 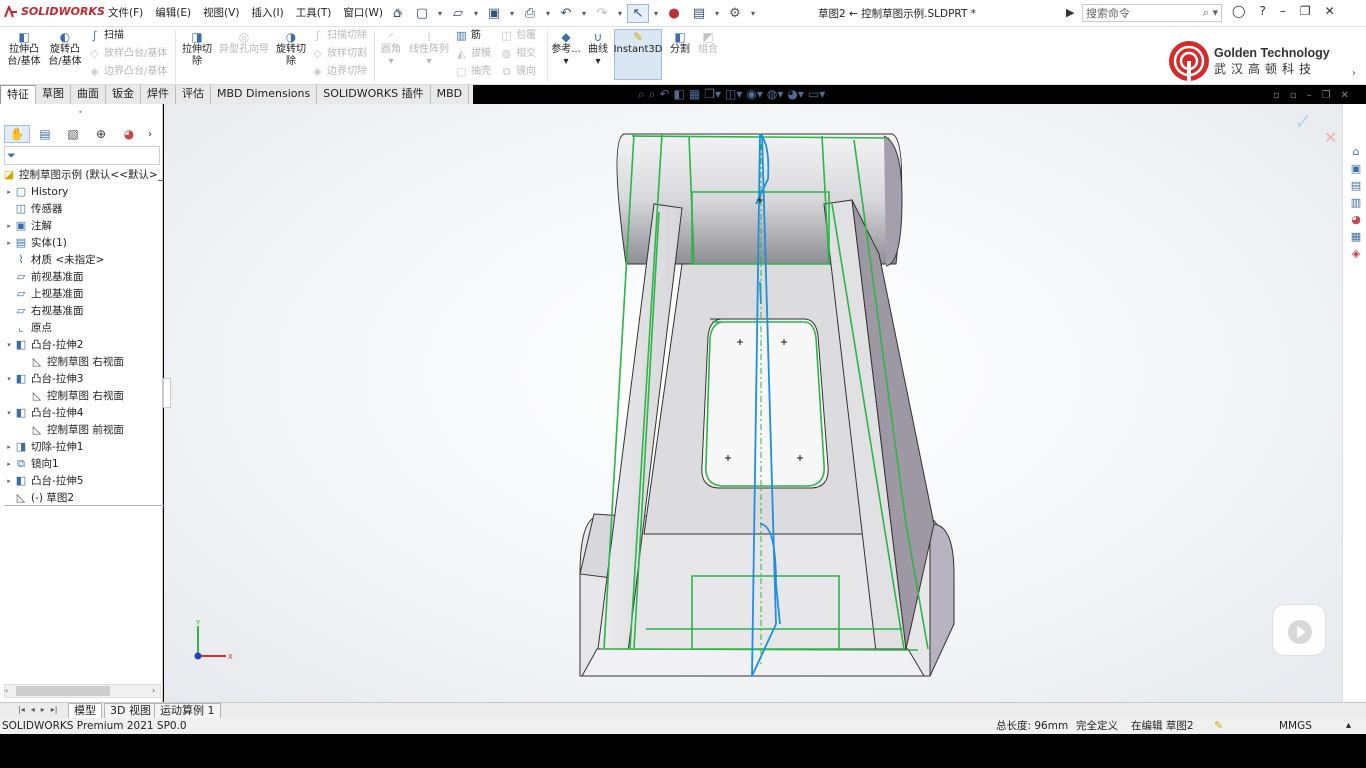 I want to click on tree-expand-toggle: ▾, so click(x=9, y=379).